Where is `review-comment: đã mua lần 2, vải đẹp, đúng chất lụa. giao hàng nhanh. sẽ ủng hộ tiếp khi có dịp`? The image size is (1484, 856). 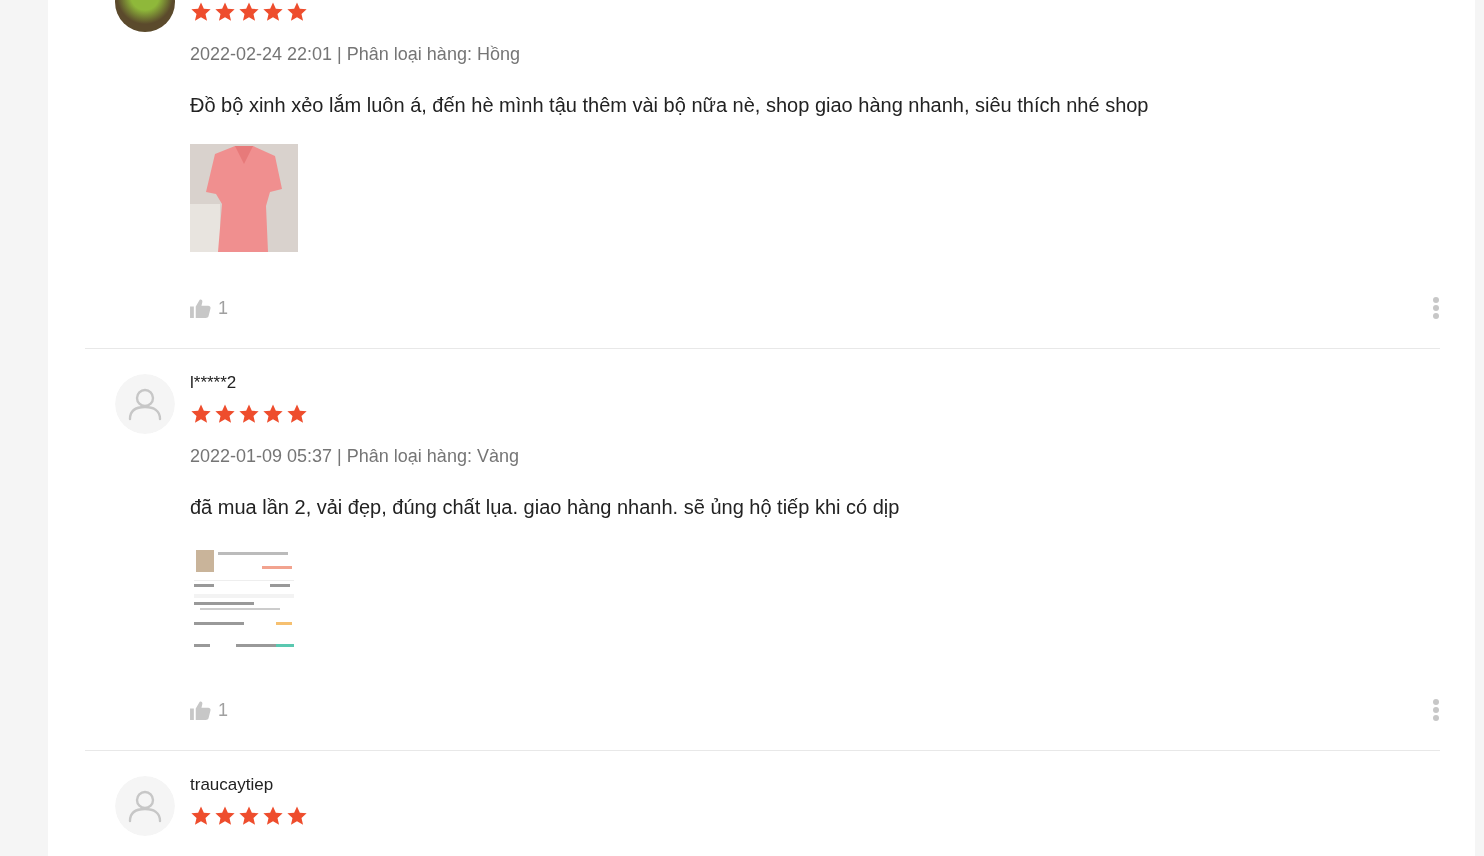 review-comment: đã mua lần 2, vải đẹp, đúng chất lụa. giao hàng nhanh. sẽ ủng hộ tiếp khi có dịp is located at coordinates (545, 507).